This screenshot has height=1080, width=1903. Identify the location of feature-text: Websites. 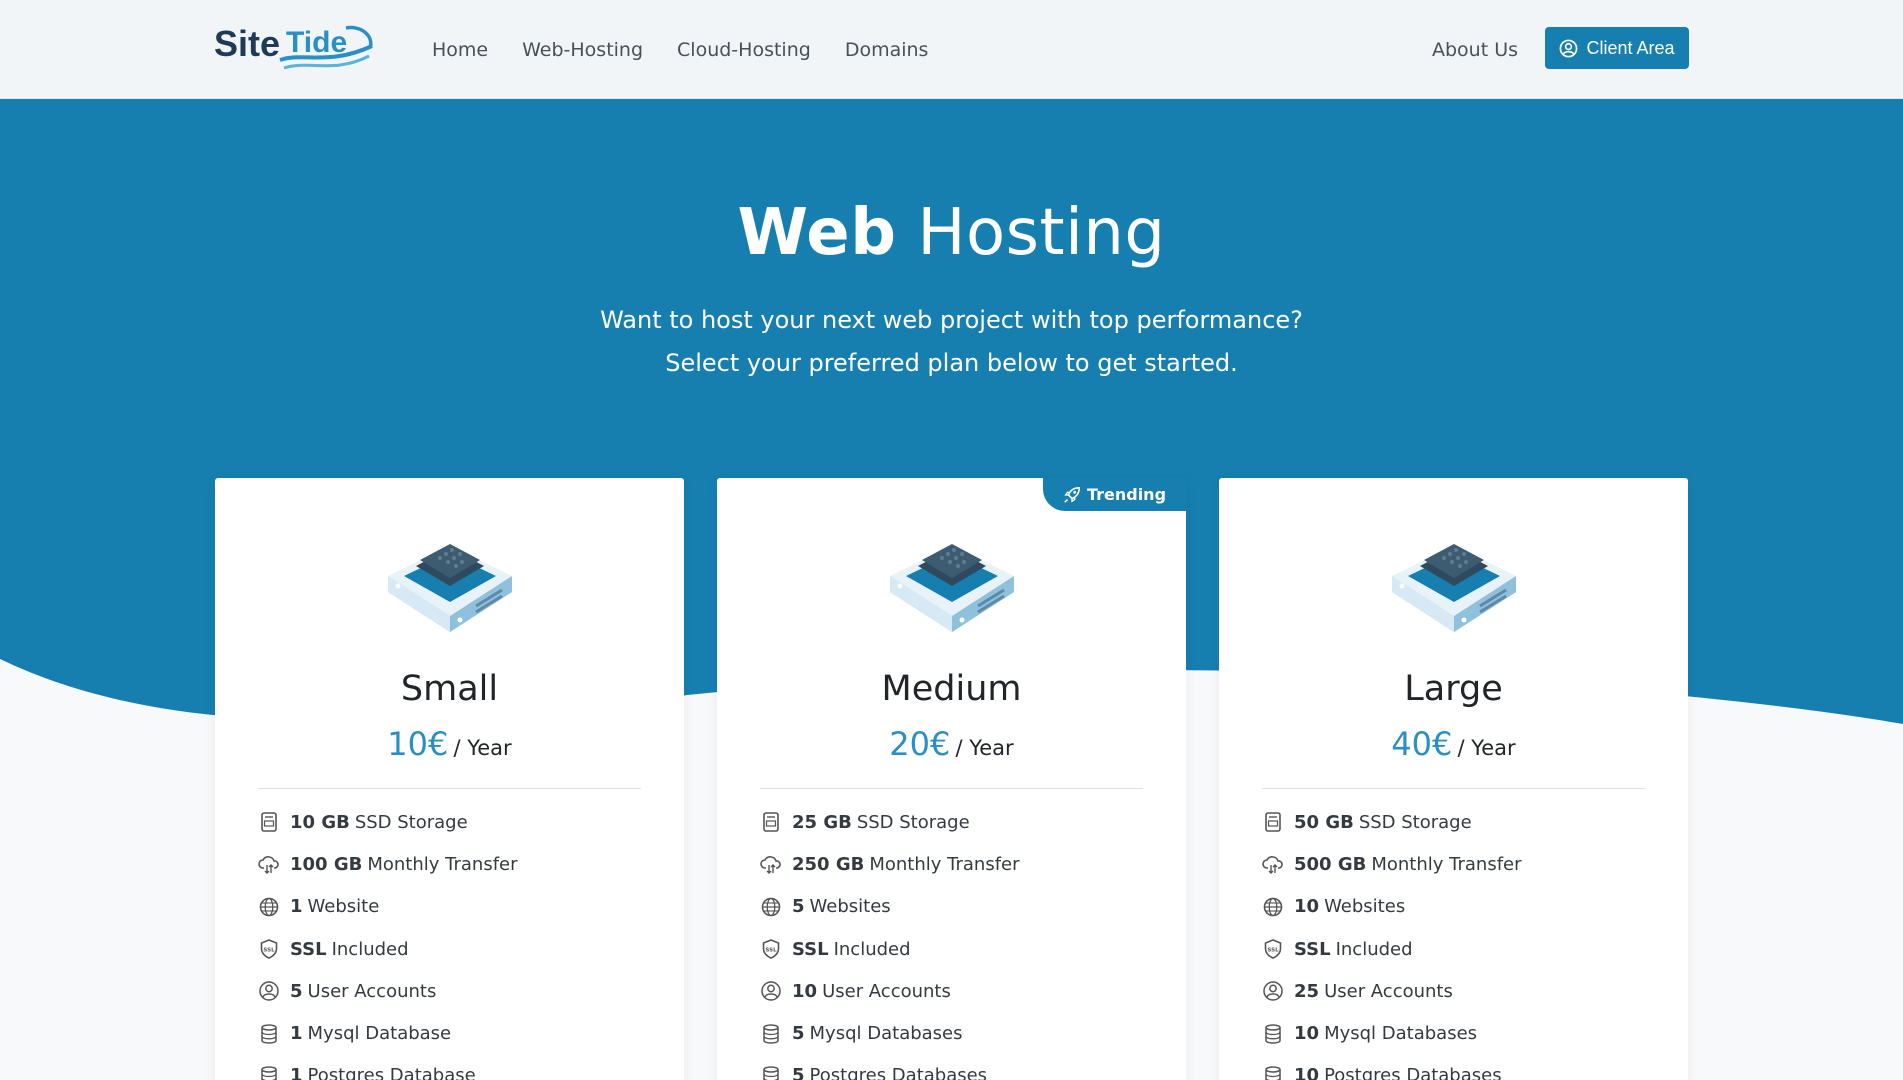
(1365, 907).